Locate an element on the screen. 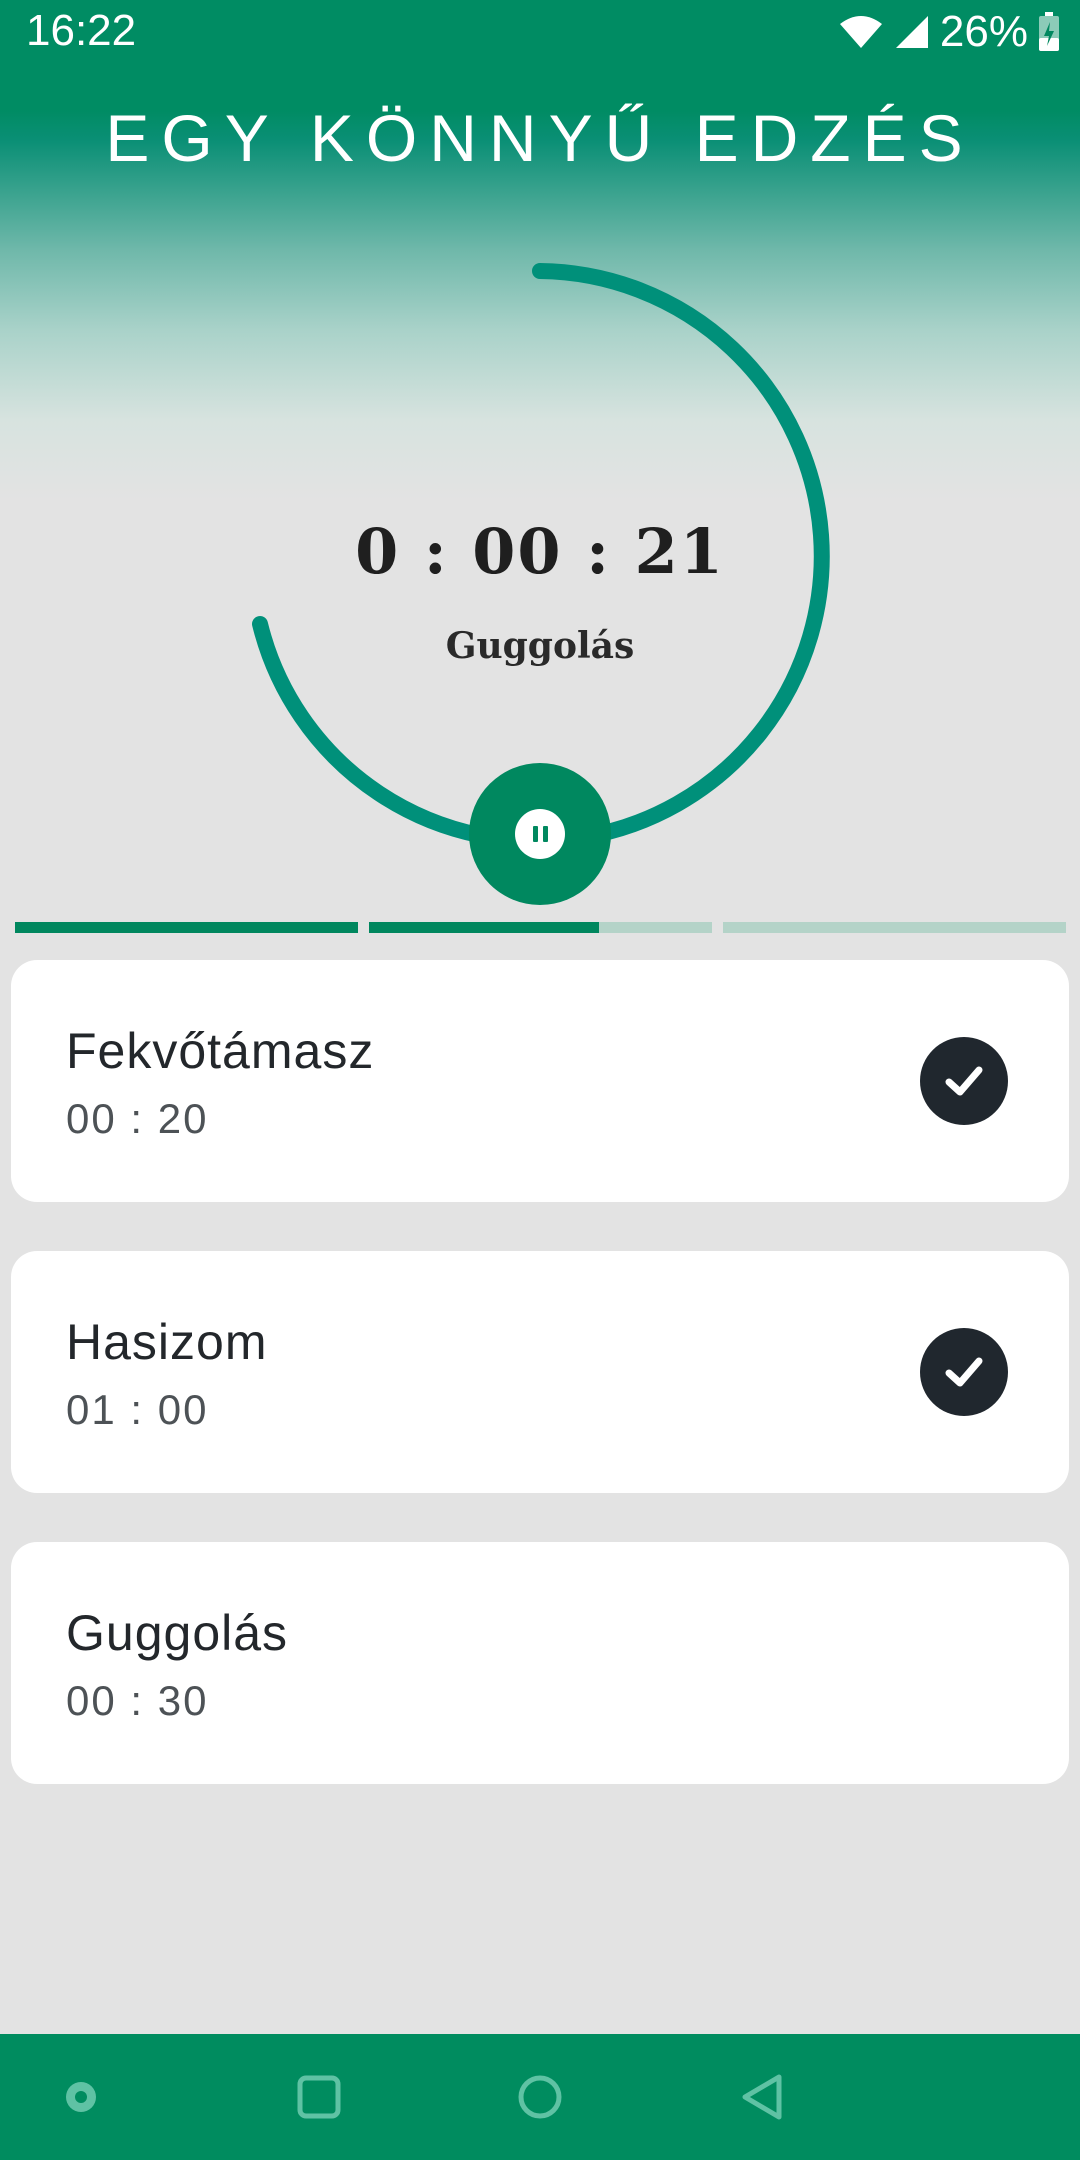 Image resolution: width=1080 pixels, height=2160 pixels. exercise-card-pushups: Fekvőtámasz 00 : 20 is located at coordinates (540, 1081).